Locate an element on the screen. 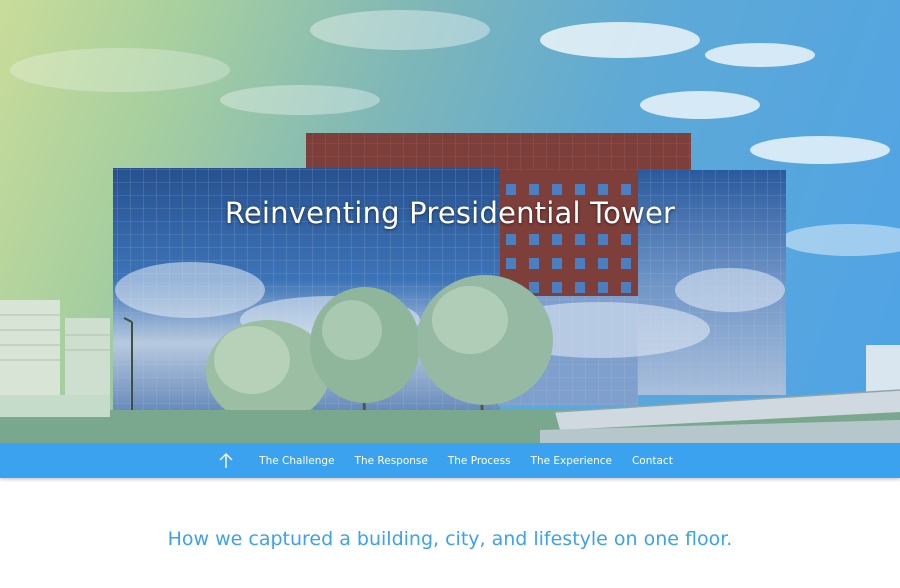  hero-title: Reinventing Presidential Tower is located at coordinates (450, 213).